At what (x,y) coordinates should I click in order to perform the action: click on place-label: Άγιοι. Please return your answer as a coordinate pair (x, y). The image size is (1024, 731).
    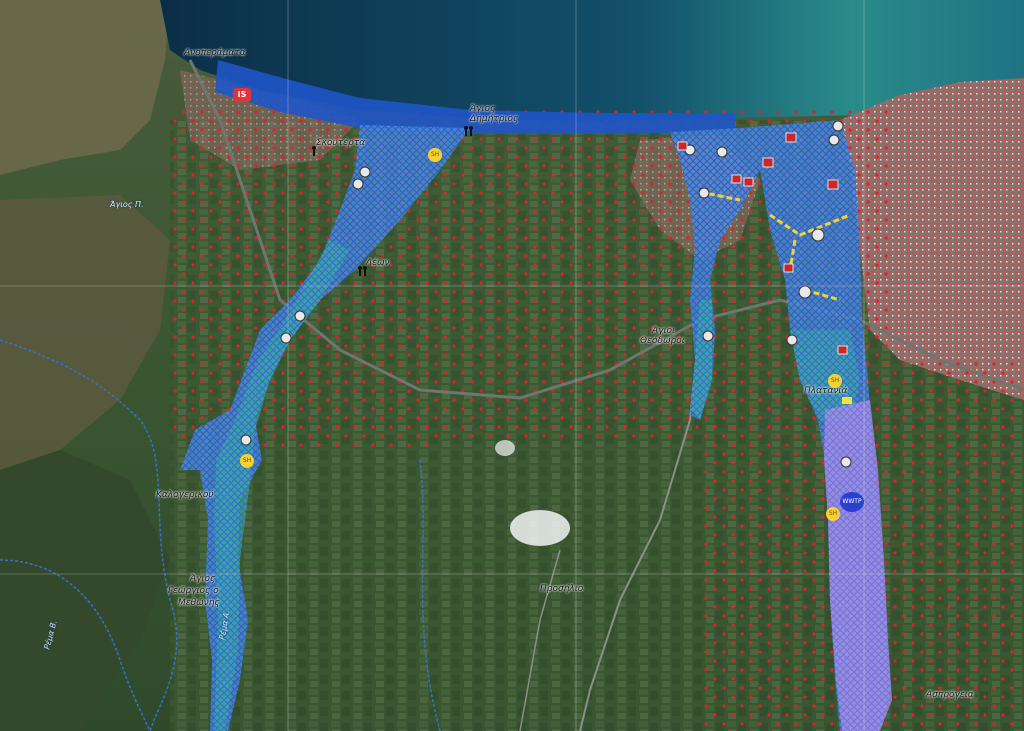
    Looking at the image, I should click on (664, 331).